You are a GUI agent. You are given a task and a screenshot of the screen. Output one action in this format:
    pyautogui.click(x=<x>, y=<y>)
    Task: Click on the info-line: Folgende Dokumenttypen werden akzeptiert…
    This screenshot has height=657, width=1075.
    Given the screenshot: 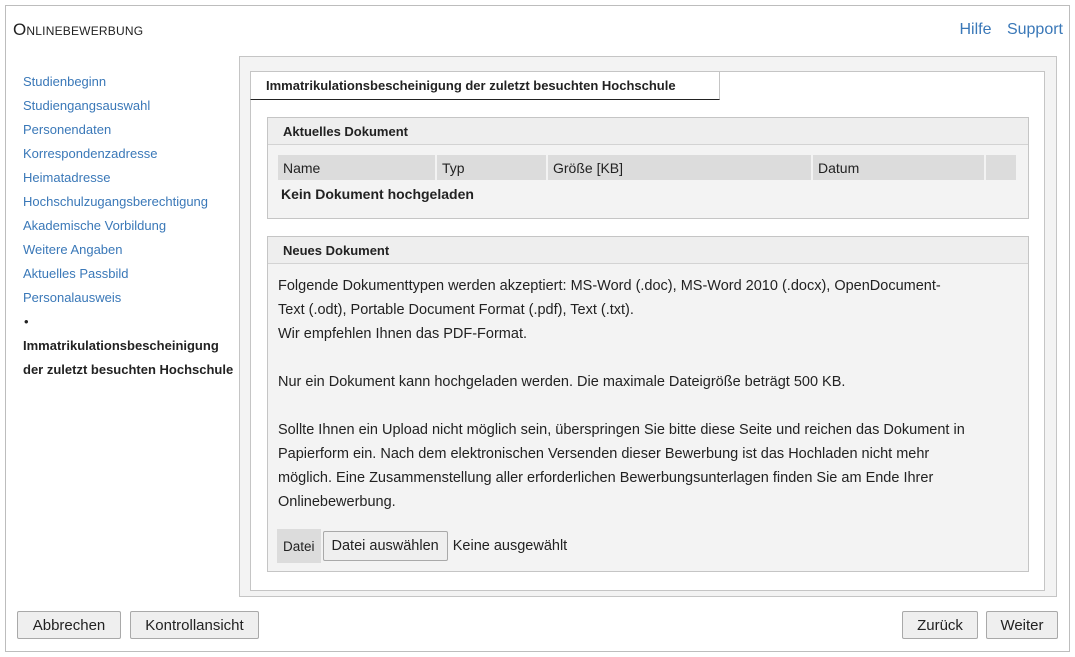 What is the action you would take?
    pyautogui.click(x=609, y=286)
    